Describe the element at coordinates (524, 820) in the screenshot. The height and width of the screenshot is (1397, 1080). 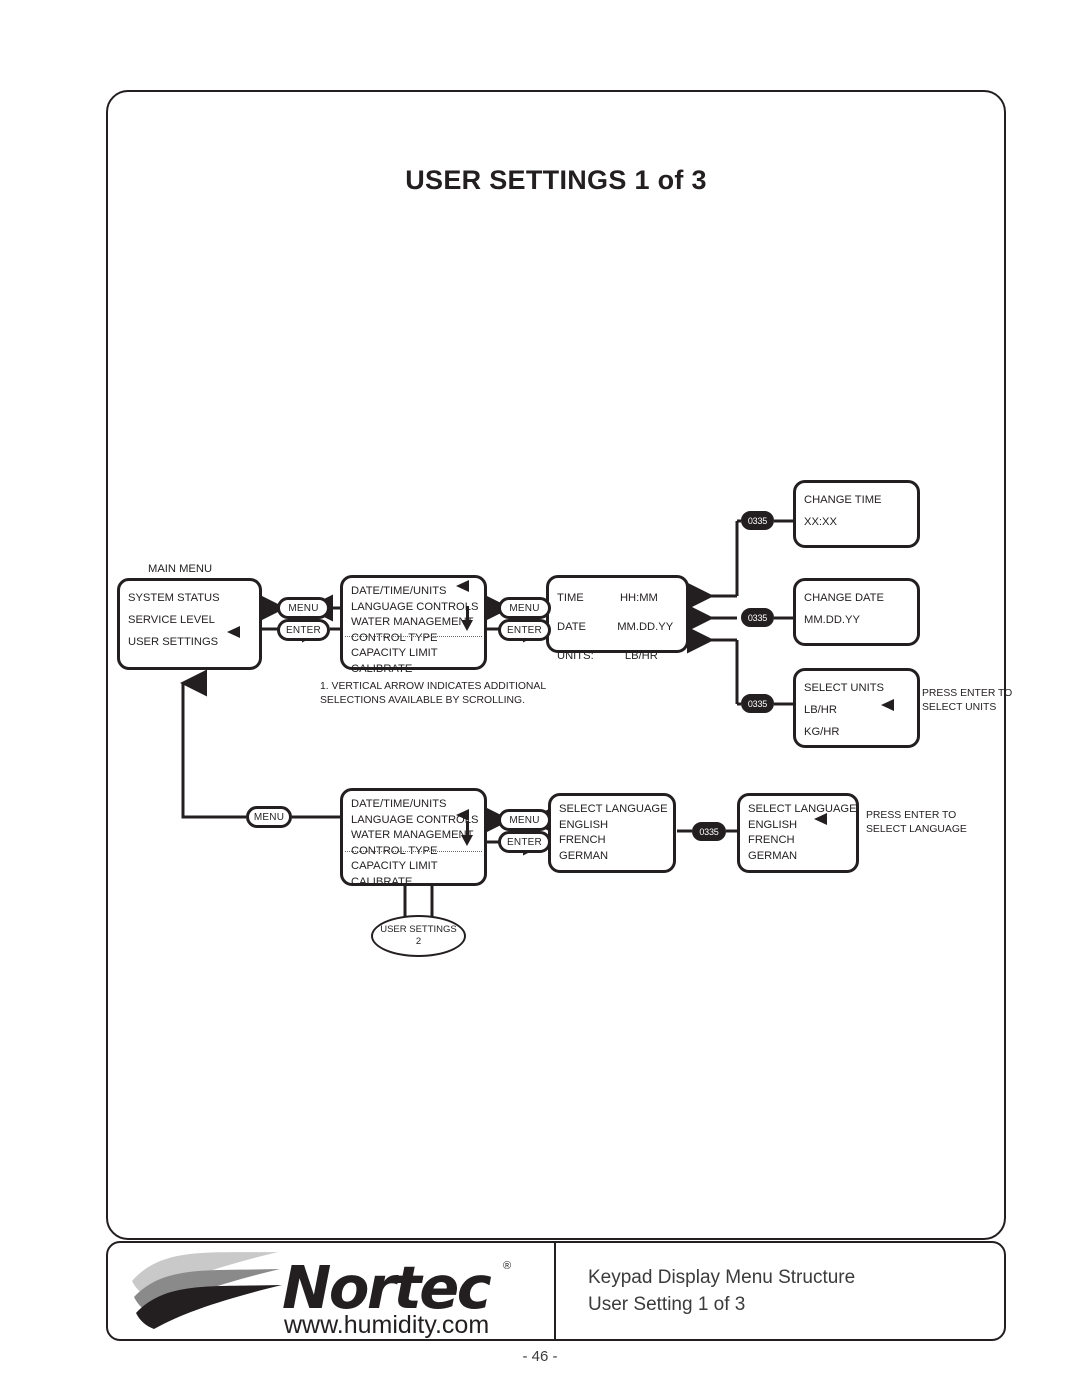
I see `menu-key-language: MENU` at that location.